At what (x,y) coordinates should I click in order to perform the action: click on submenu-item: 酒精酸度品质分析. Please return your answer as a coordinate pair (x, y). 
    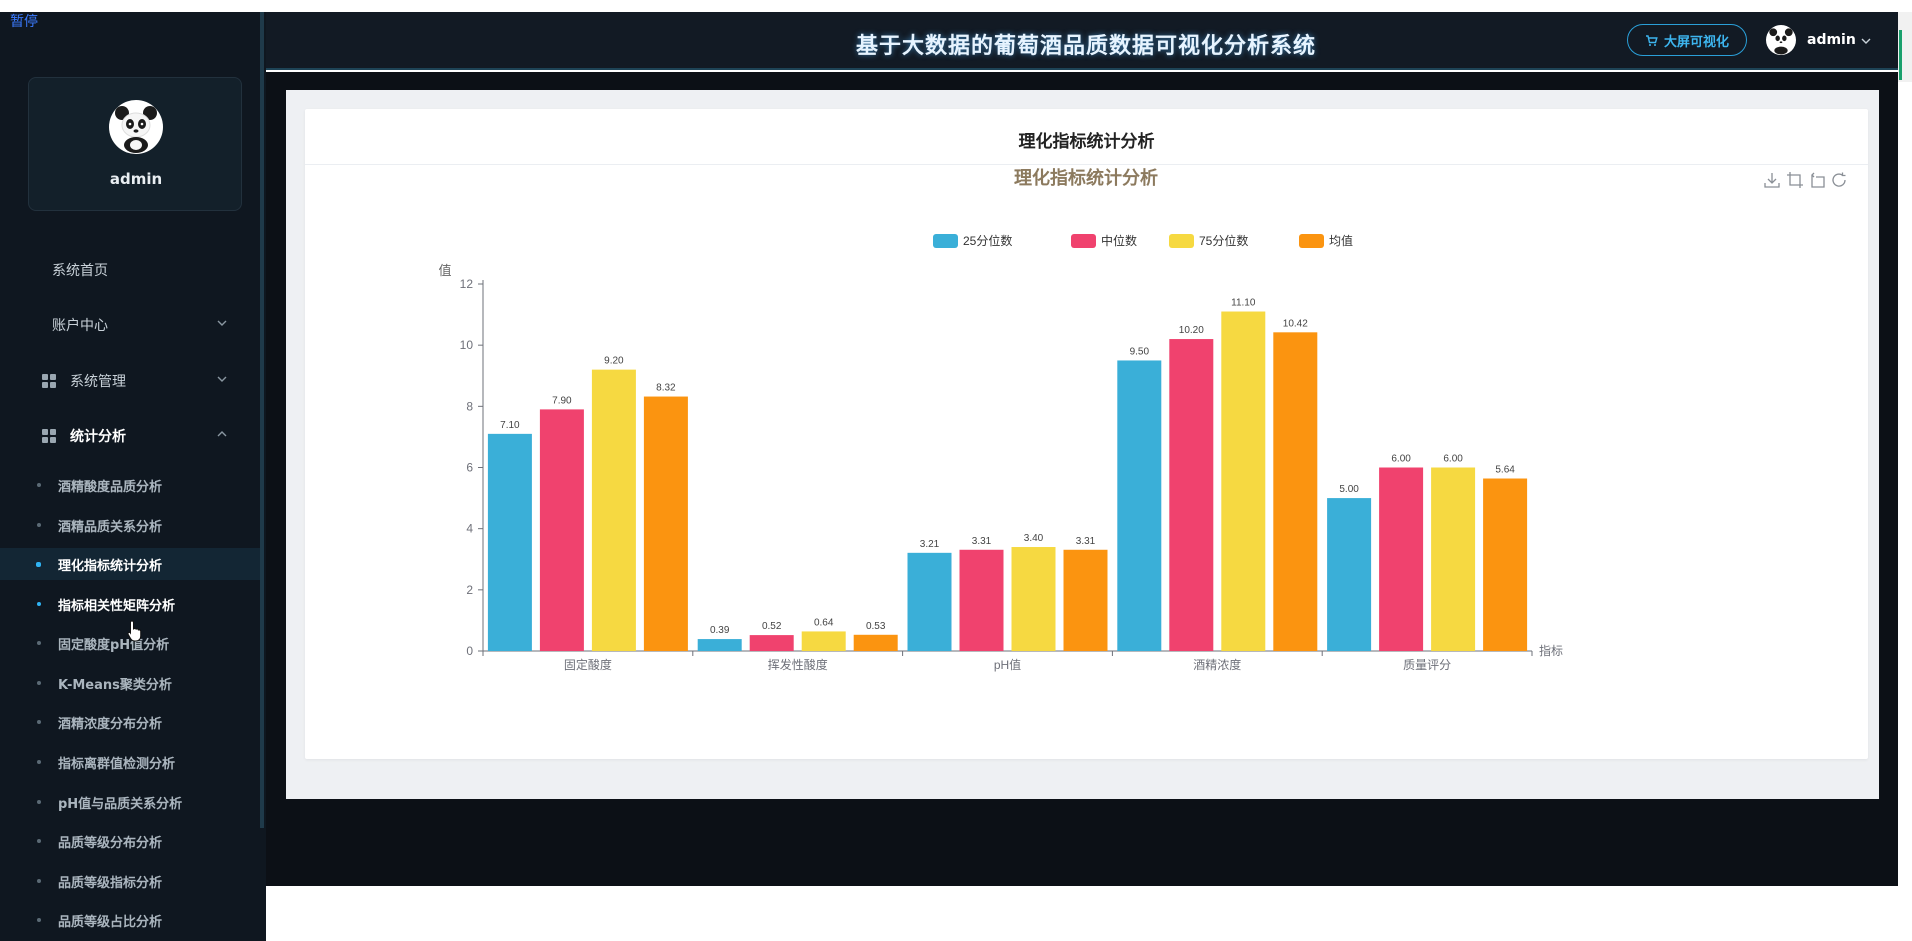
    Looking at the image, I should click on (130, 485).